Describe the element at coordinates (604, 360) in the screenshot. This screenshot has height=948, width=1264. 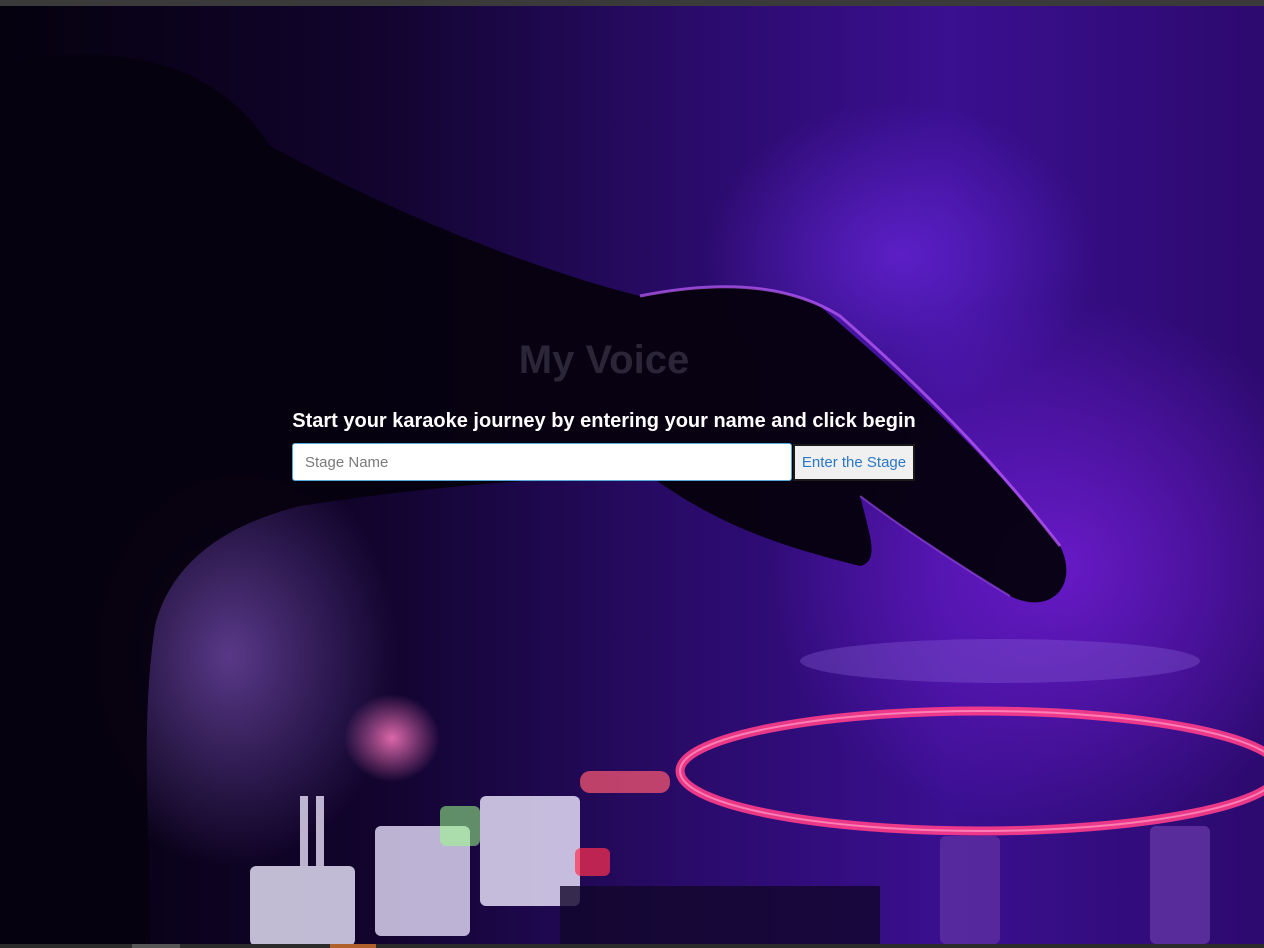
I see `page-title: My Voice` at that location.